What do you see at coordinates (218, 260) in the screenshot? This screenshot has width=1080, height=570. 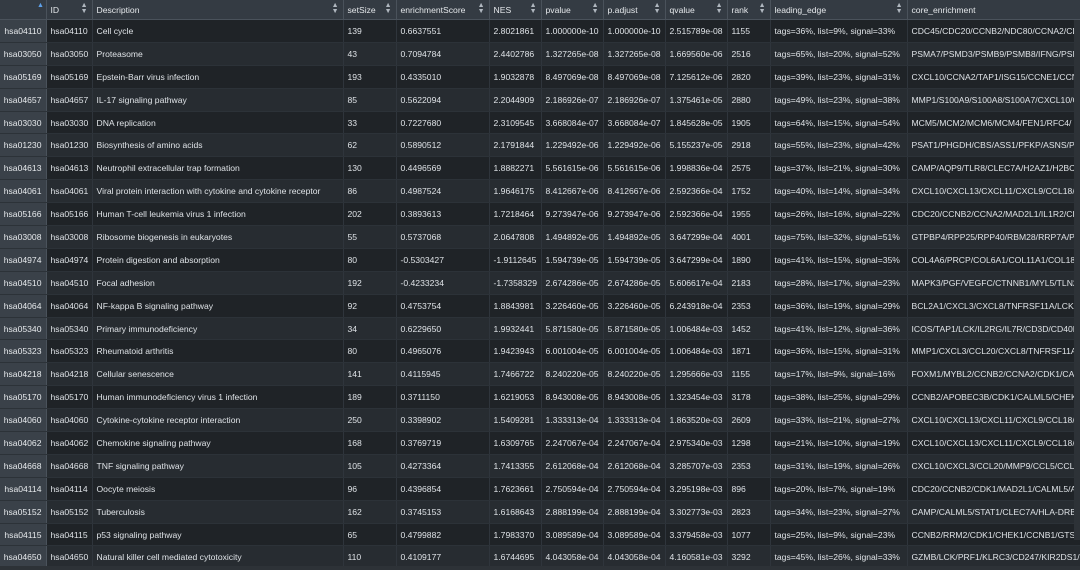 I see `description-cell: Protein digestion and absorption` at bounding box center [218, 260].